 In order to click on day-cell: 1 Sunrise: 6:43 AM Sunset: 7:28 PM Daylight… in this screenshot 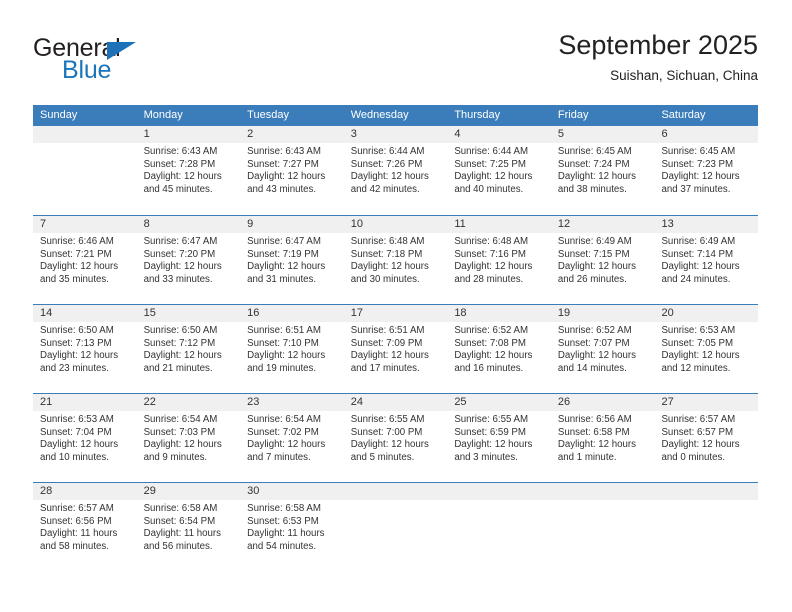, I will do `click(188, 170)`.